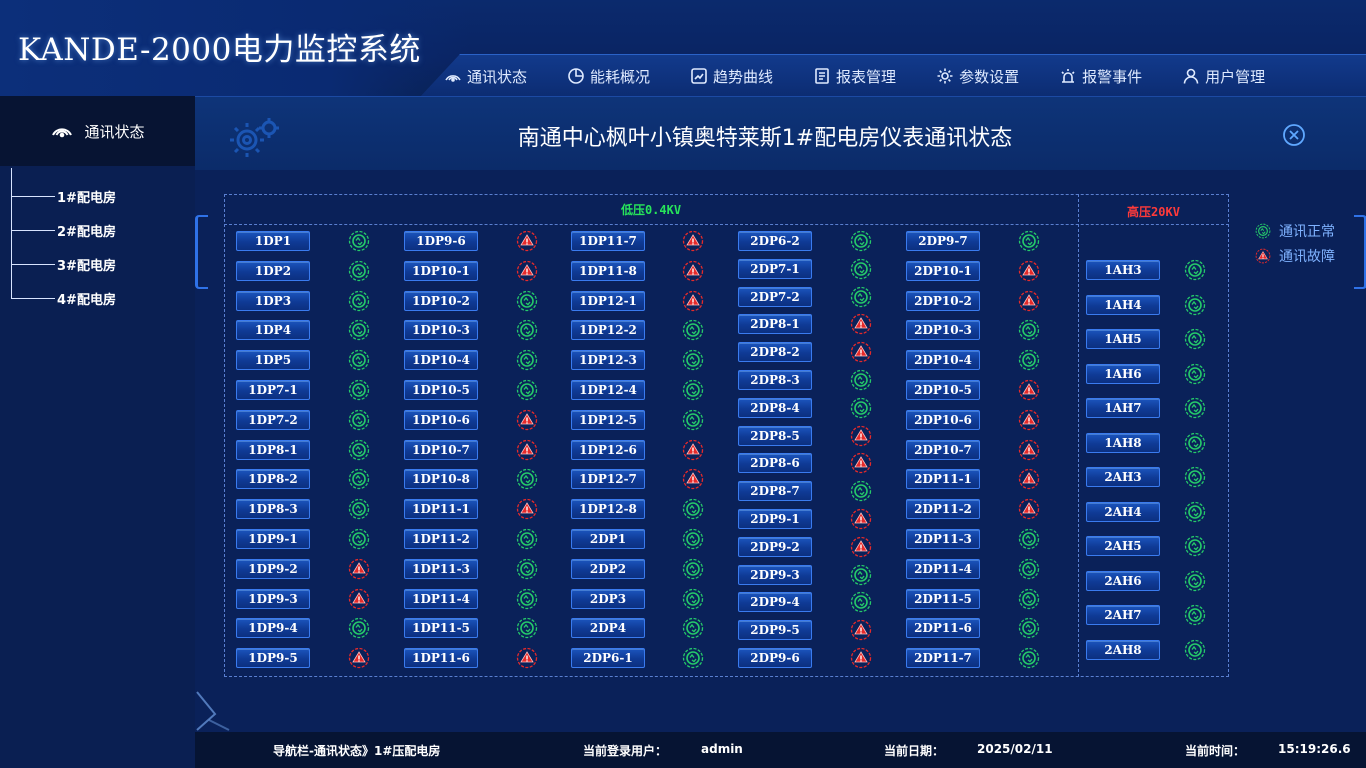  What do you see at coordinates (943, 479) in the screenshot?
I see `meter-button: 2DP11-1` at bounding box center [943, 479].